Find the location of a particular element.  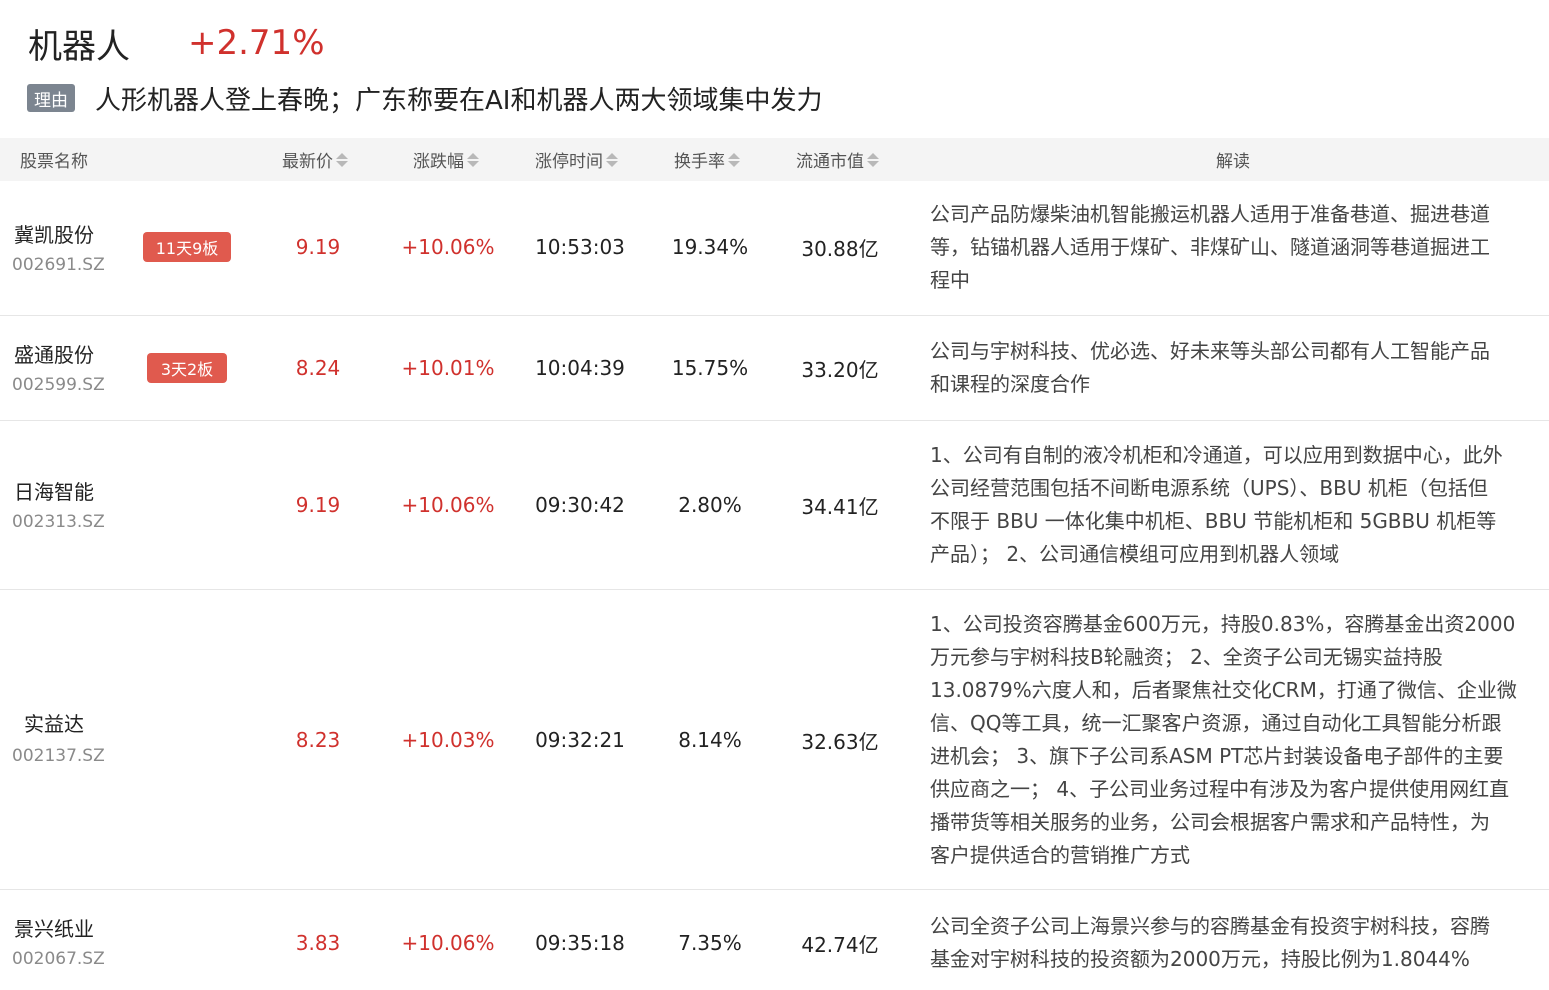

turnover-cell: 2.80% is located at coordinates (710, 505).